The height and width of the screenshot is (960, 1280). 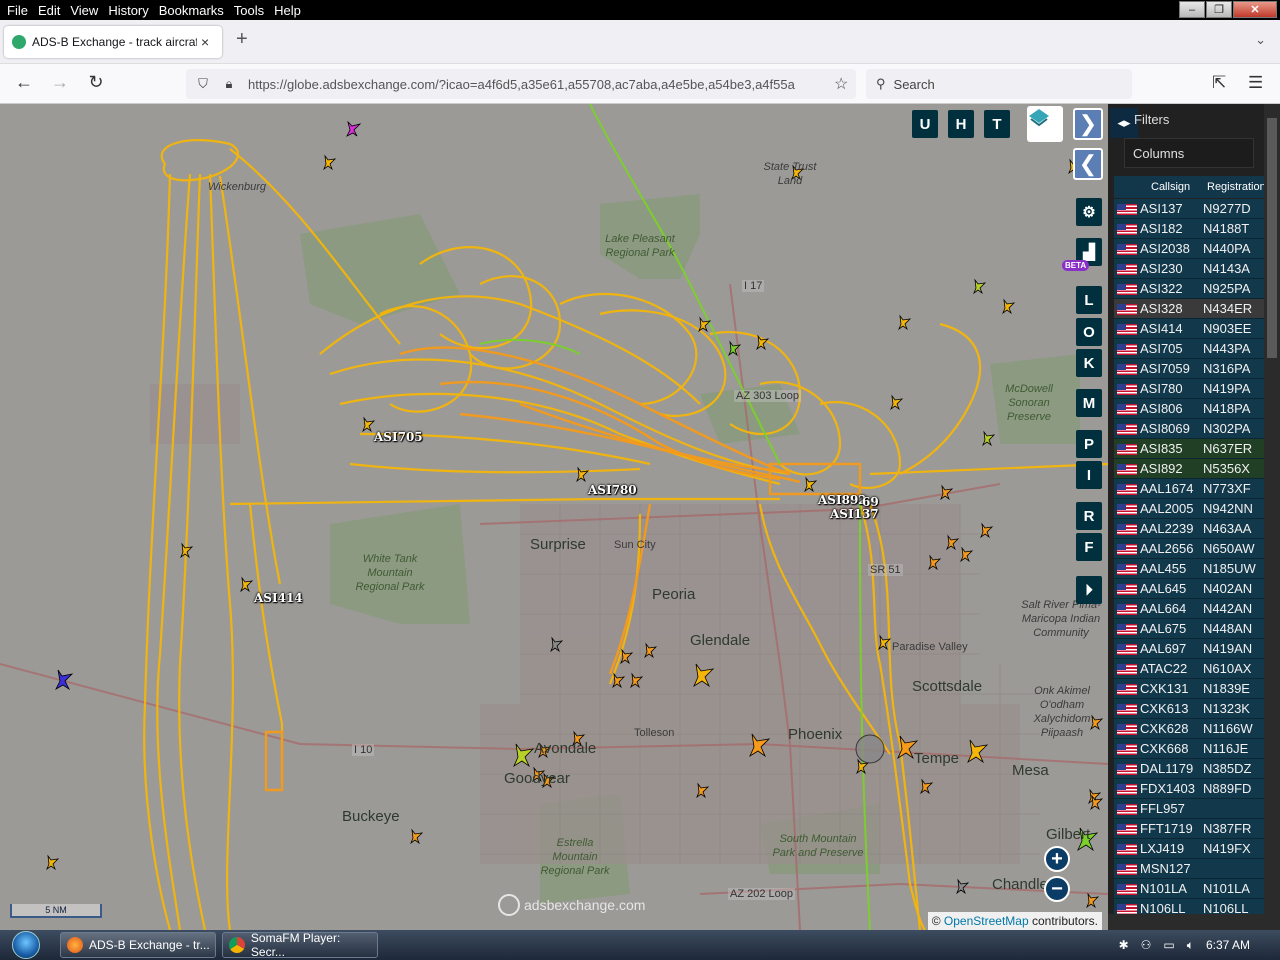 I want to click on table-row: FFT1719 N387FR, so click(x=1189, y=829).